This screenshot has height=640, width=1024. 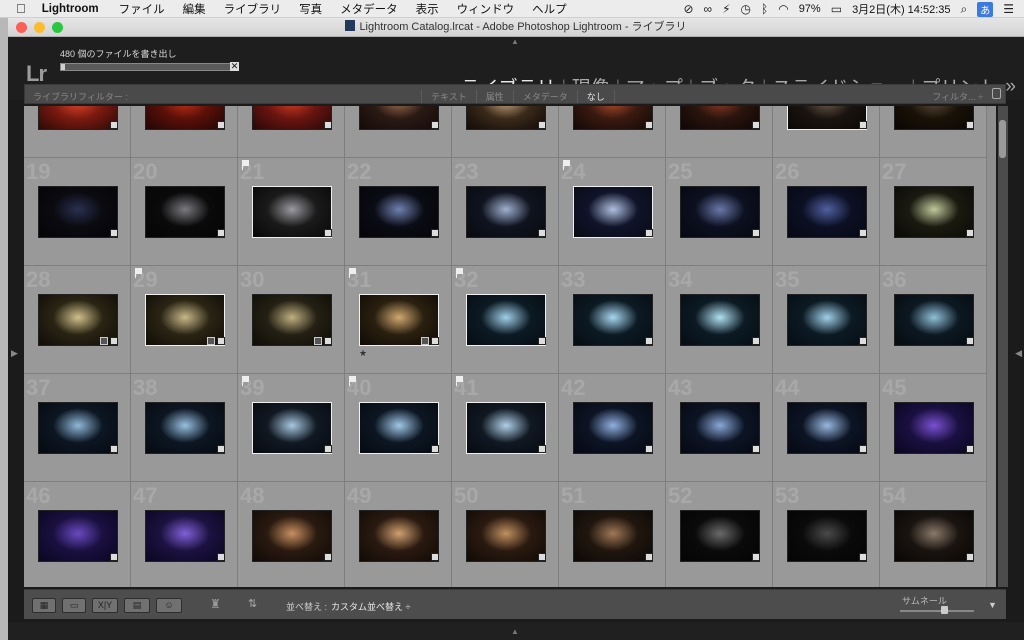 What do you see at coordinates (310, 9) in the screenshot?
I see `menu-photo: 写真` at bounding box center [310, 9].